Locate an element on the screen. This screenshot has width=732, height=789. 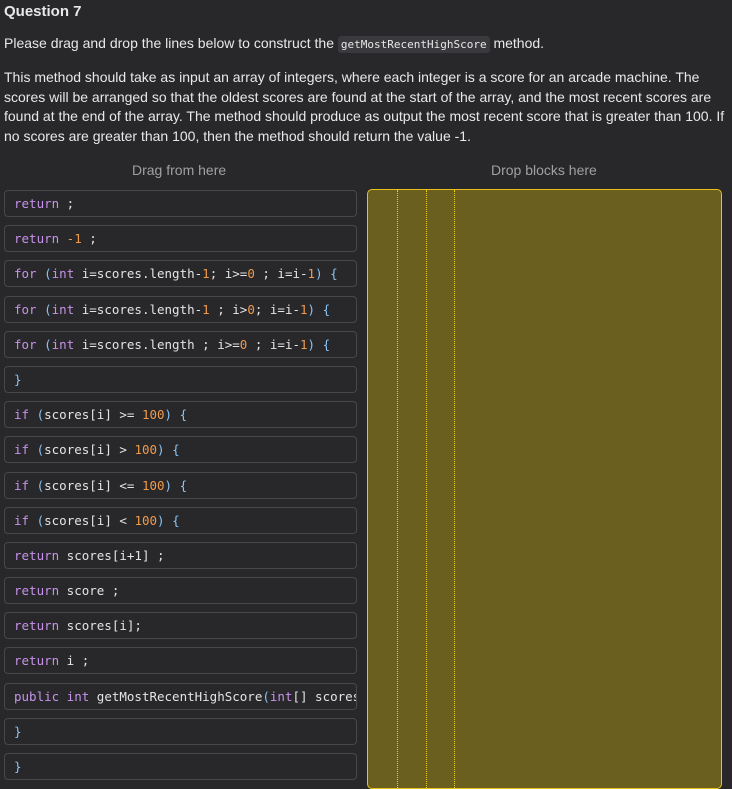
code-token: scores[i] < is located at coordinates (89, 520).